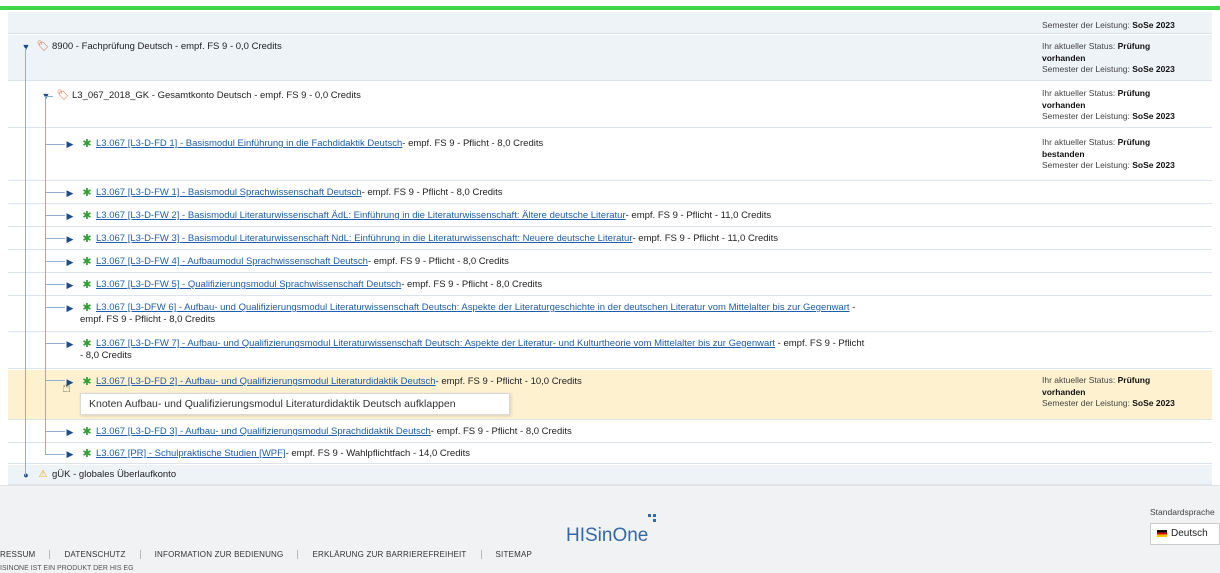 The width and height of the screenshot is (1220, 573). What do you see at coordinates (148, 319) in the screenshot?
I see `module-meta-cont: empf. FS 9 - Pflicht - 8,0 Credits` at bounding box center [148, 319].